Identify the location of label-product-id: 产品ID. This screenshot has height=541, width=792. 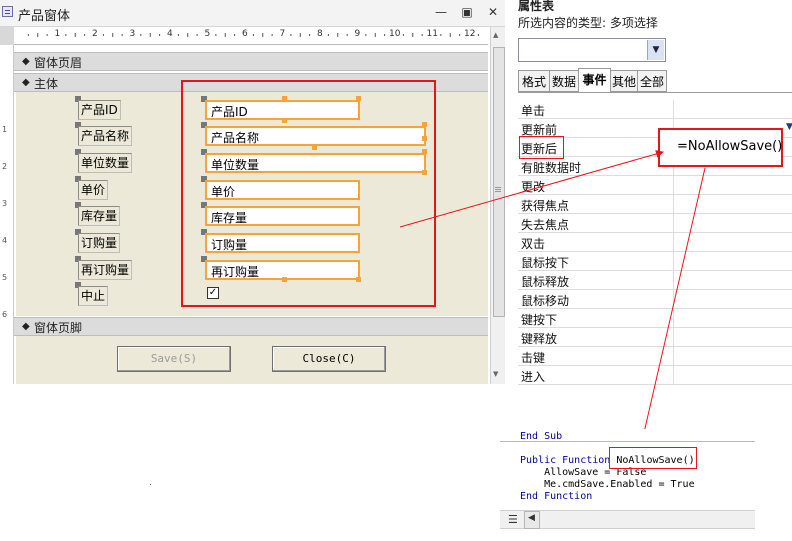
(99, 110).